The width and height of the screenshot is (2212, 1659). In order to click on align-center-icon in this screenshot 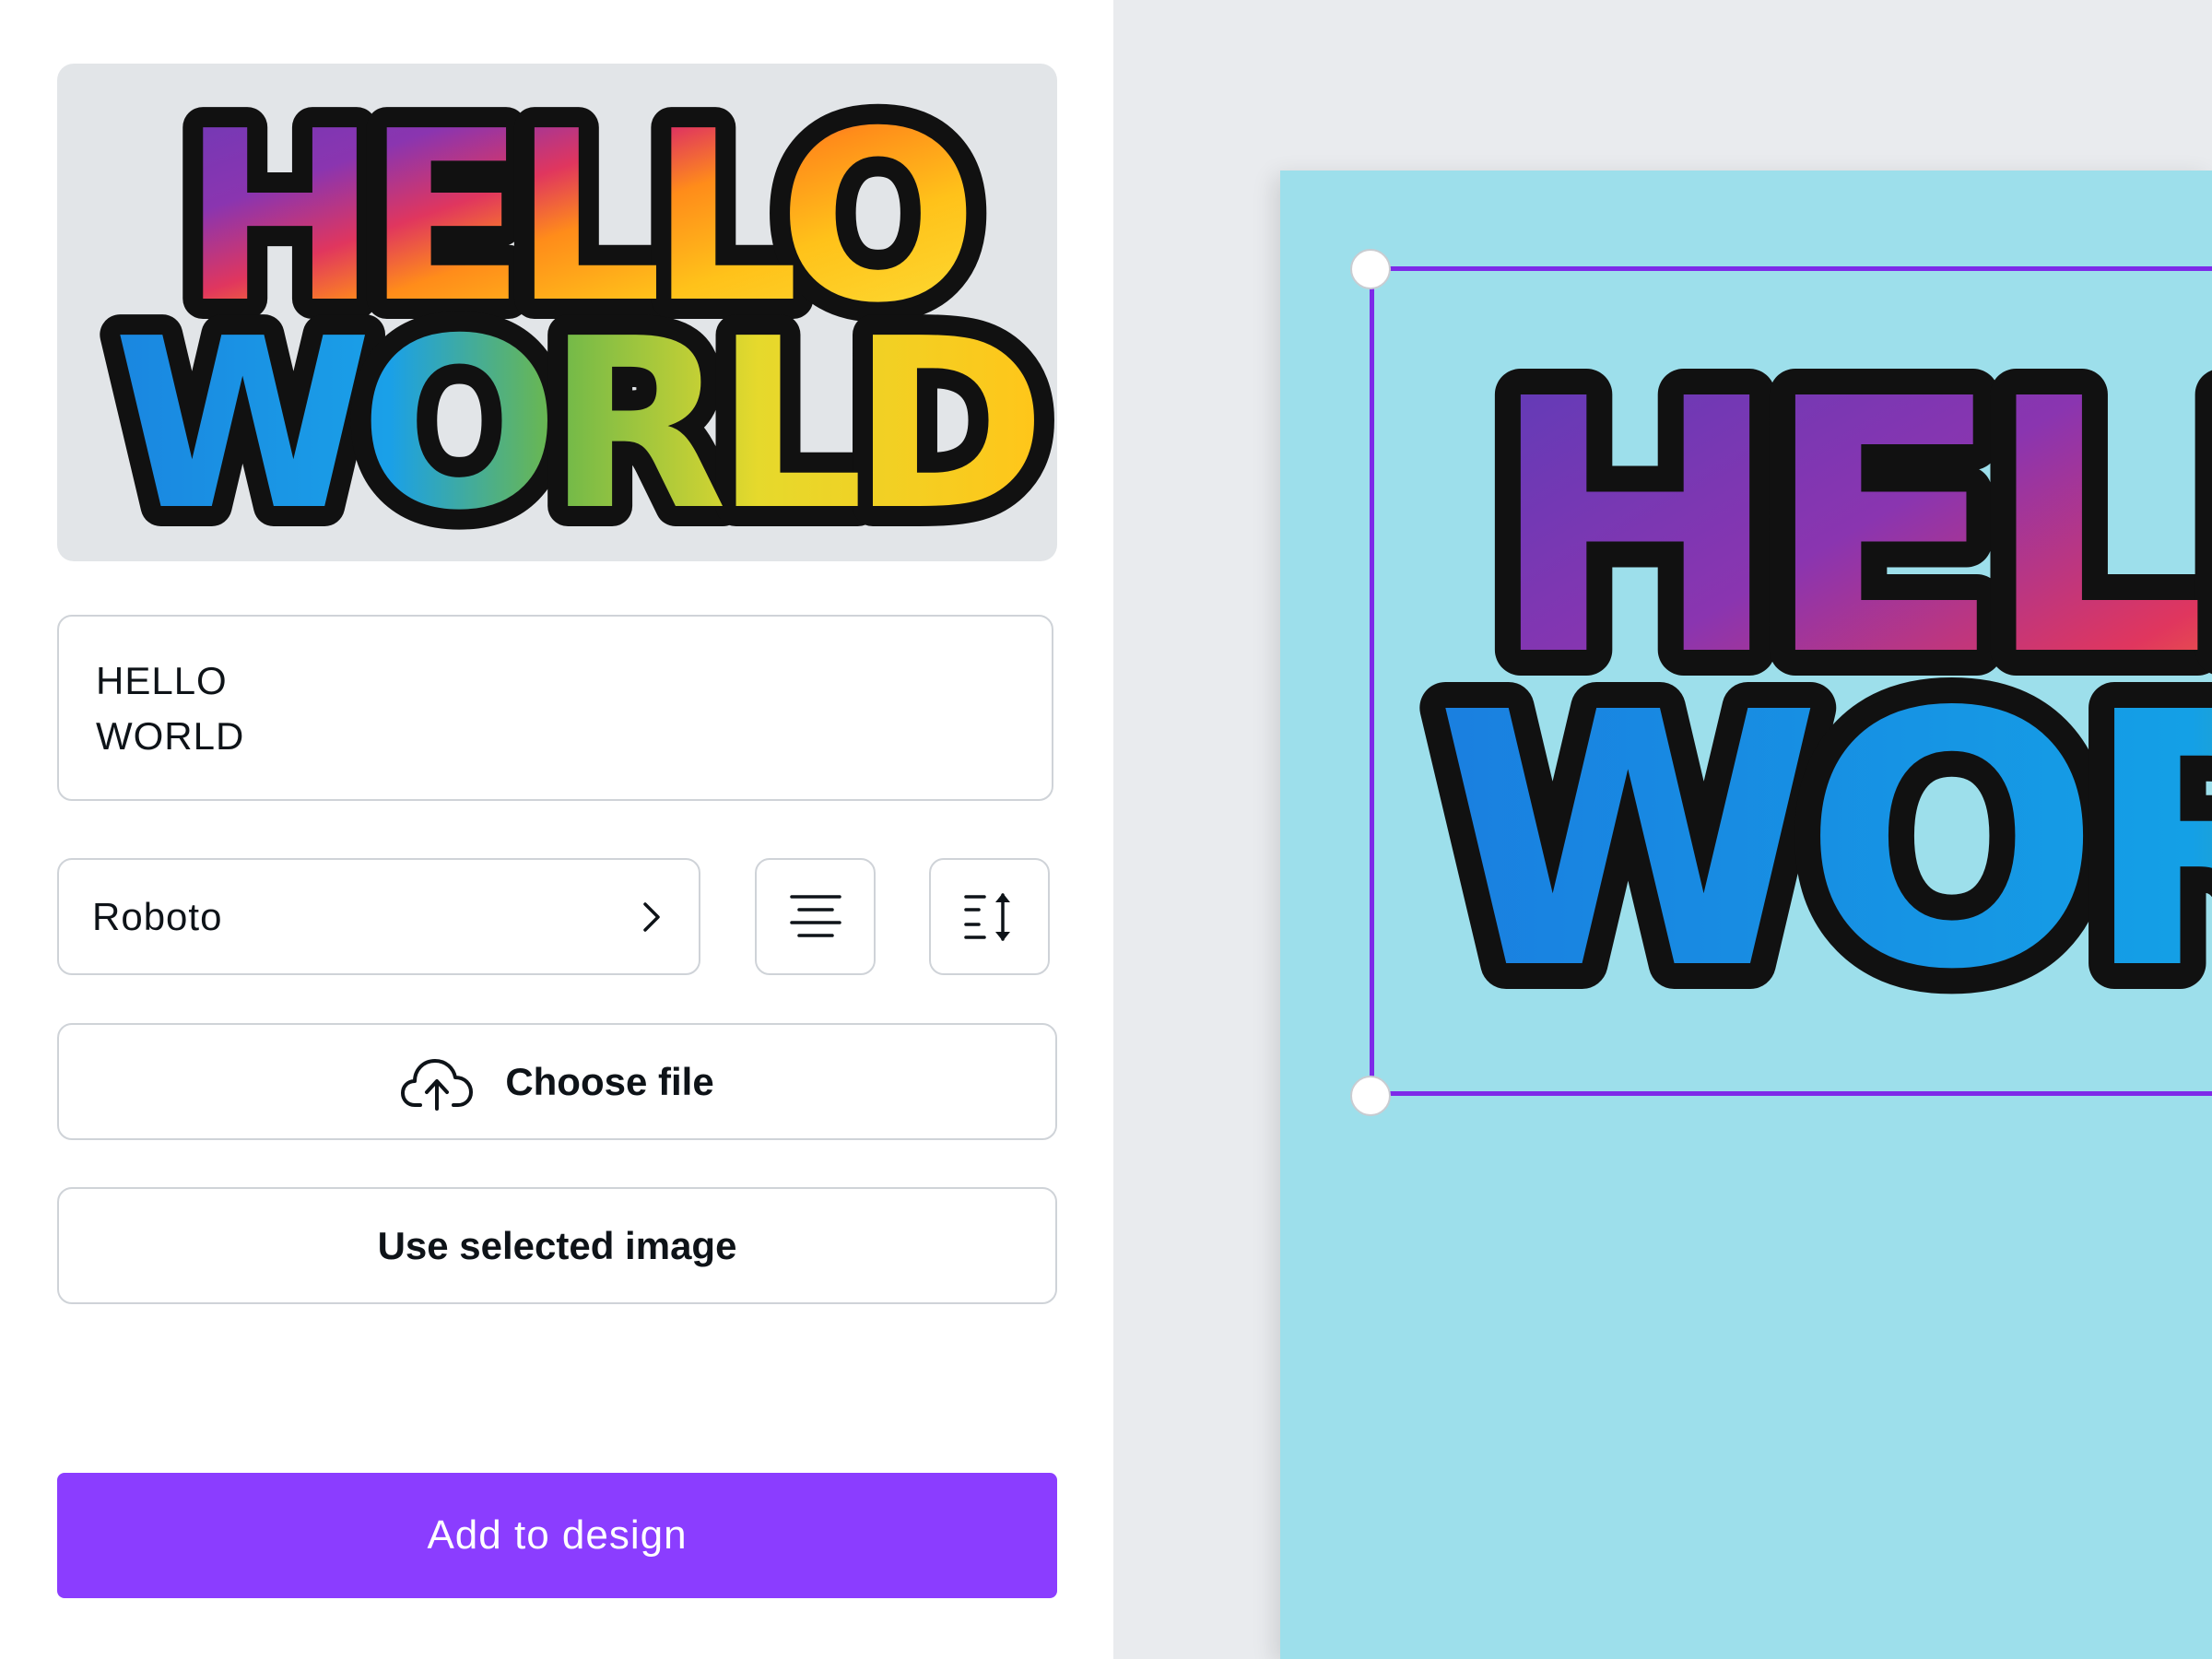, I will do `click(815, 915)`.